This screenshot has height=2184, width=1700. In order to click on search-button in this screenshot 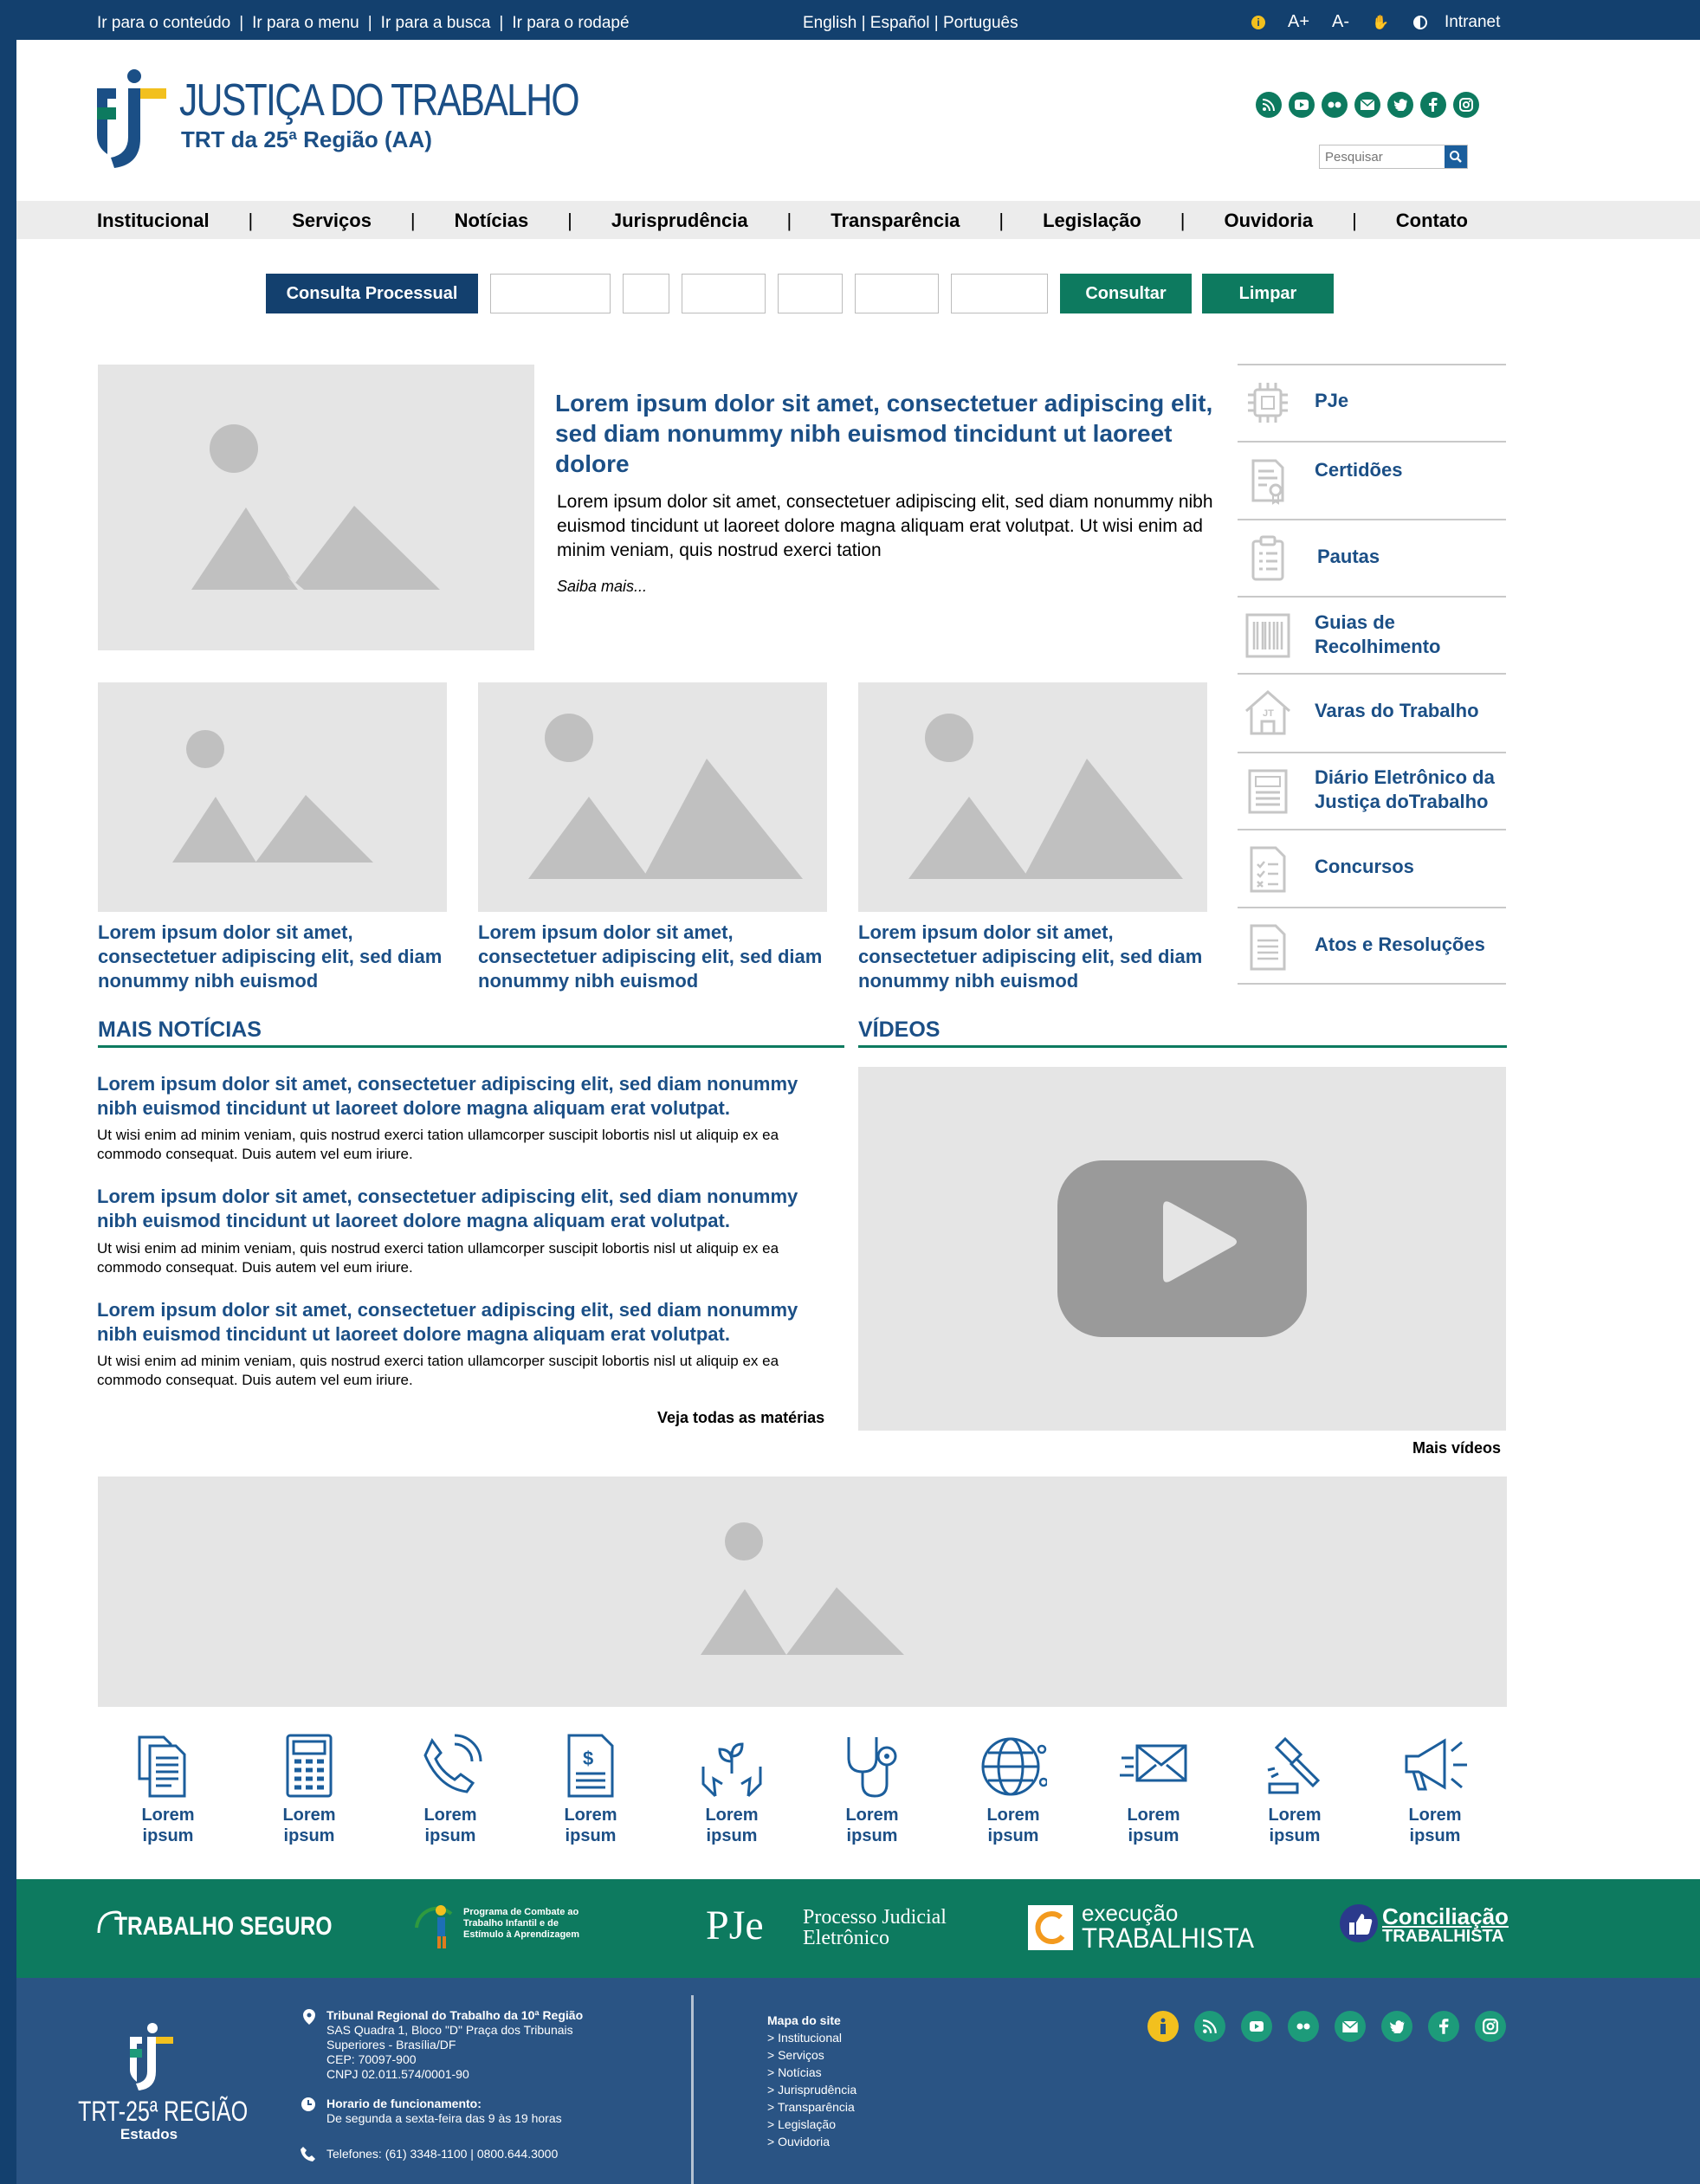, I will do `click(1456, 156)`.